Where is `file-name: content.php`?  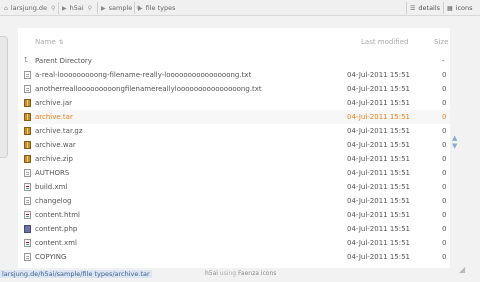
file-name: content.php is located at coordinates (56, 229).